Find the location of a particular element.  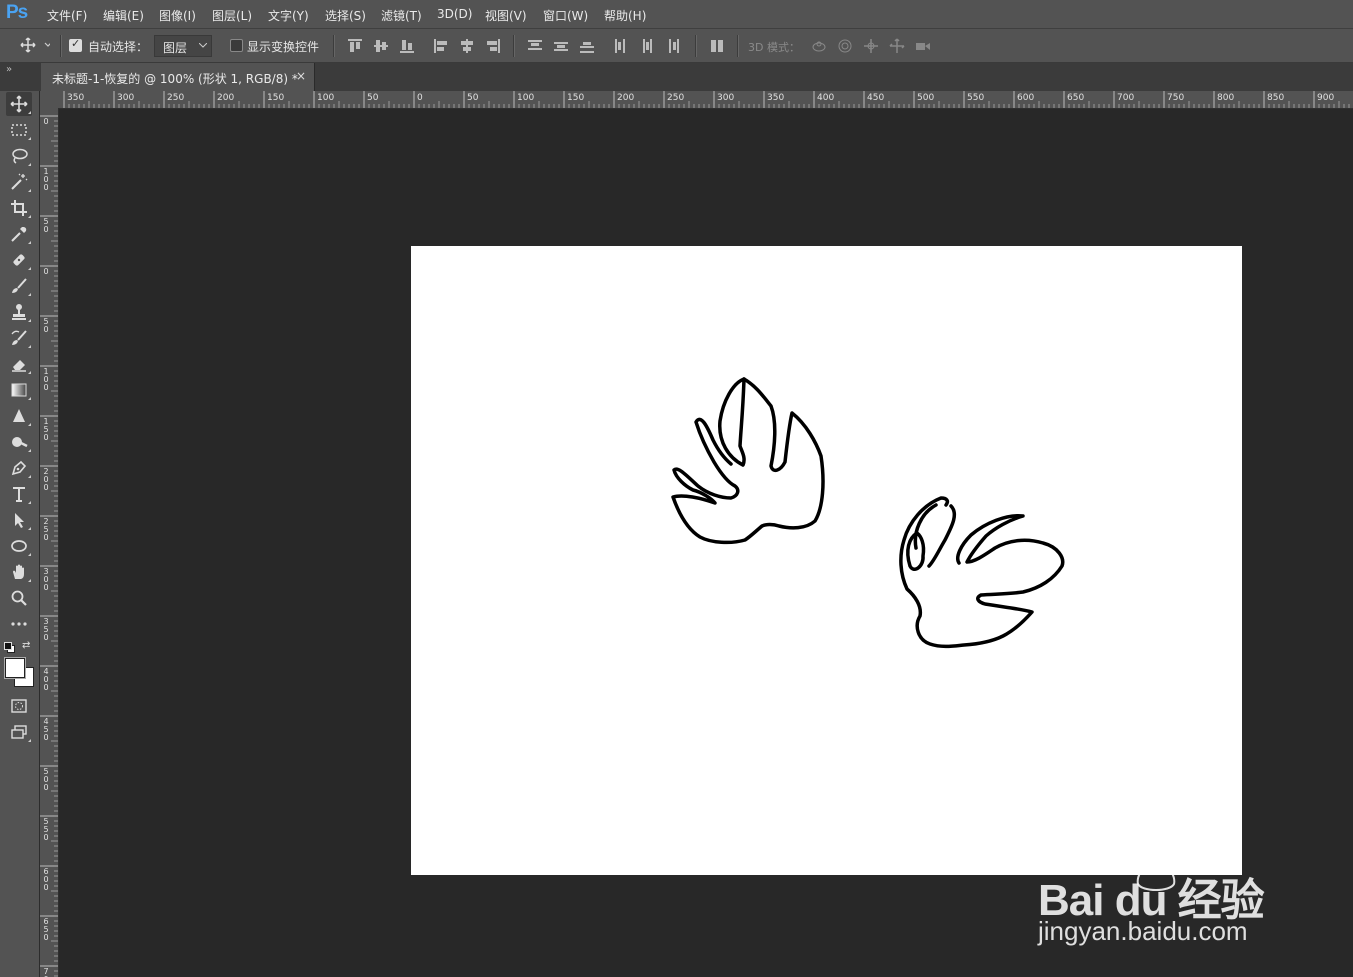

quick-mask-icon is located at coordinates (19, 706).